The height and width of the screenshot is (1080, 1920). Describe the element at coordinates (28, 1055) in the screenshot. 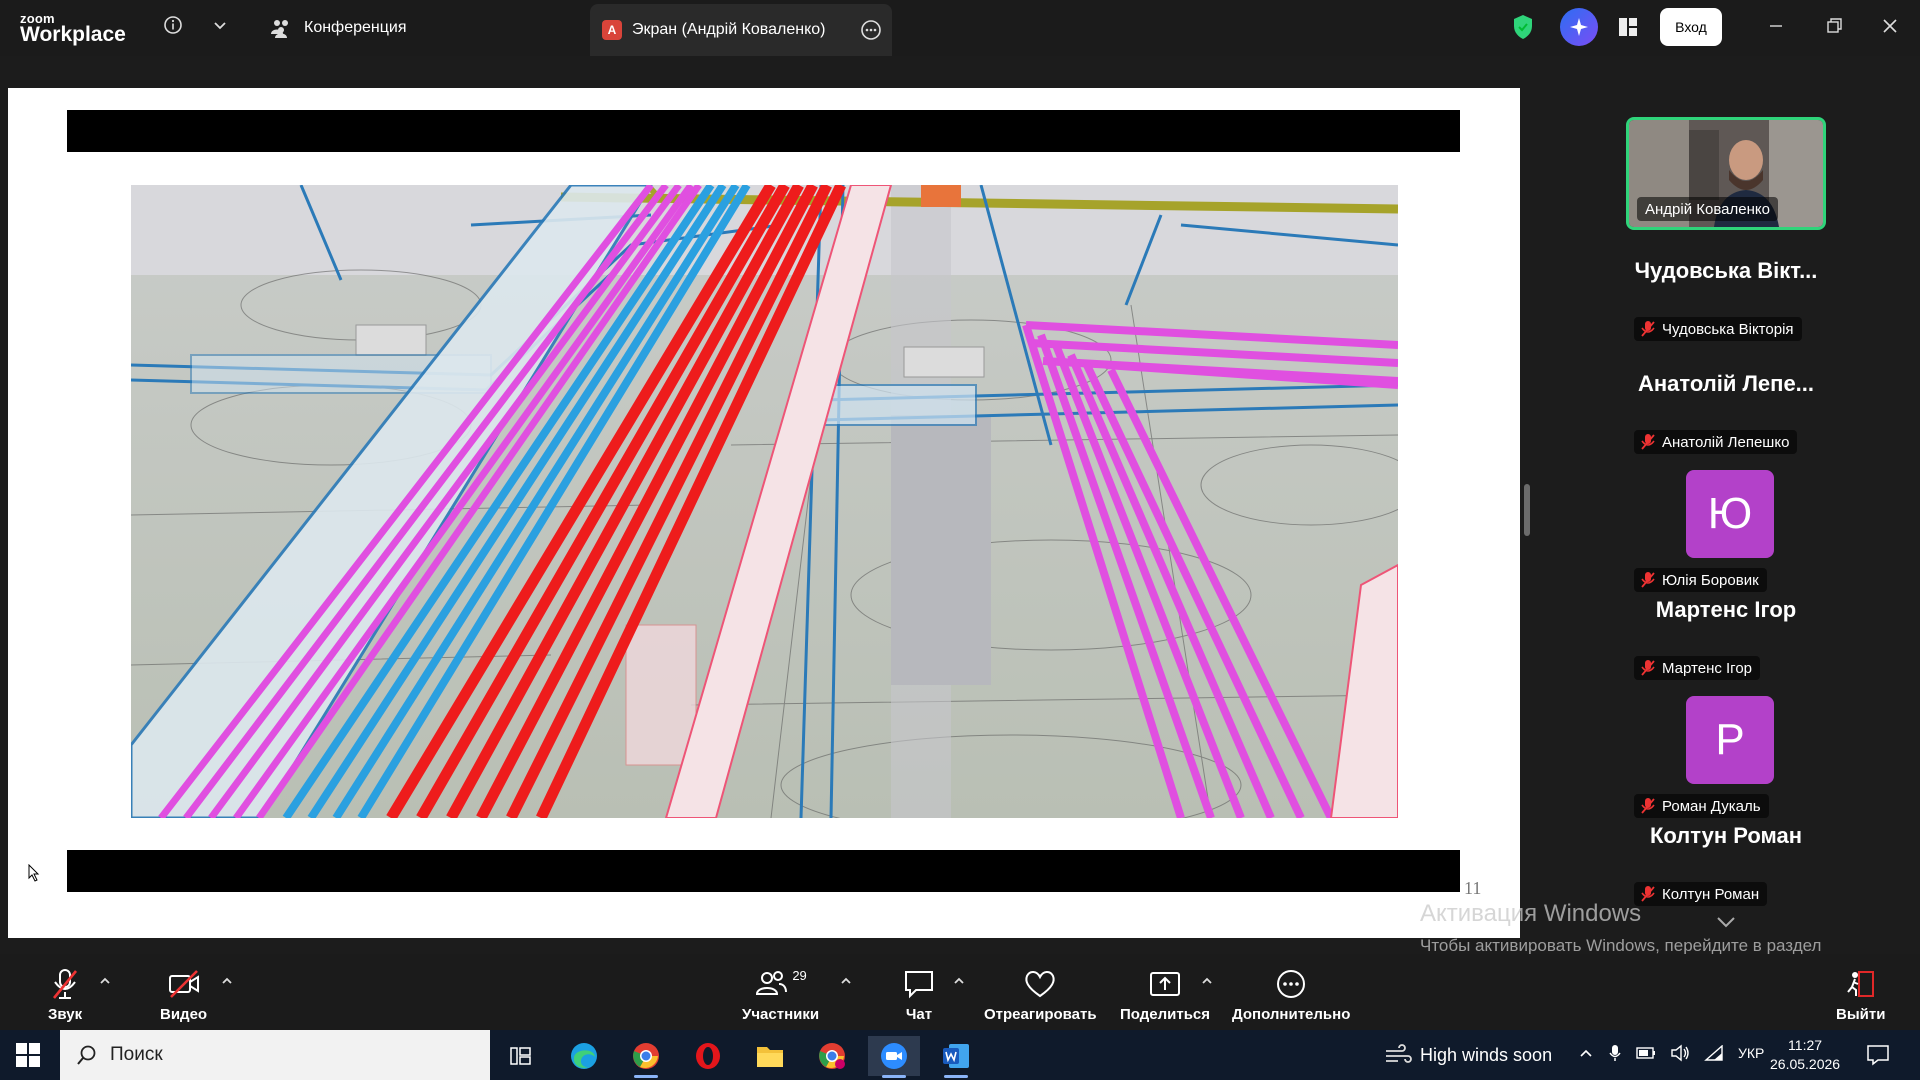

I see `windows-start-icon` at that location.